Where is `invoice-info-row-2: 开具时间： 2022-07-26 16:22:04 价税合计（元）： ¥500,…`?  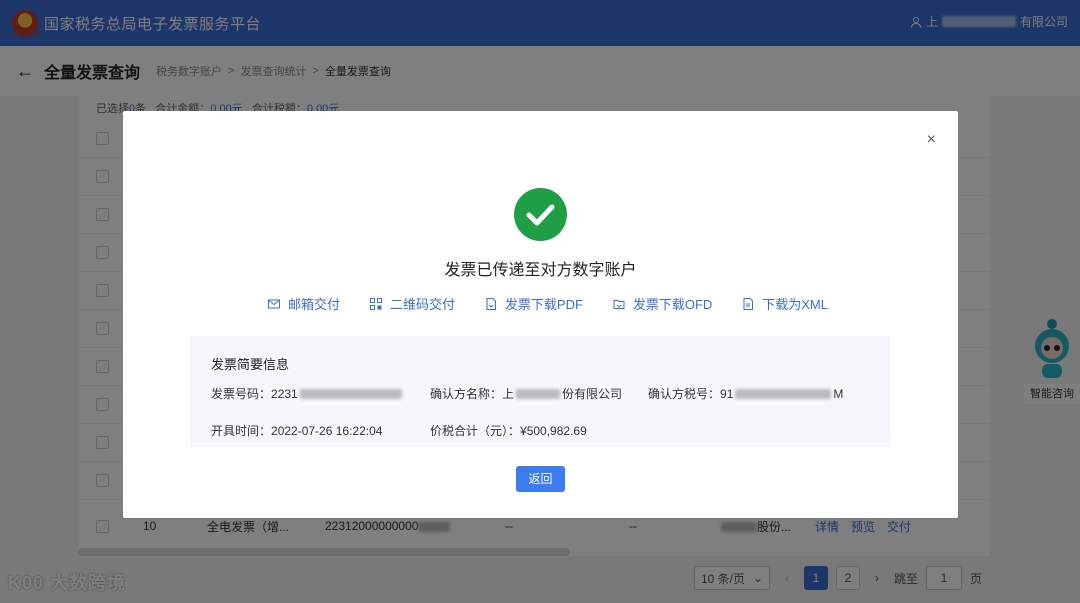
invoice-info-row-2: 开具时间： 2022-07-26 16:22:04 价税合计（元）： ¥500,… is located at coordinates (540, 430).